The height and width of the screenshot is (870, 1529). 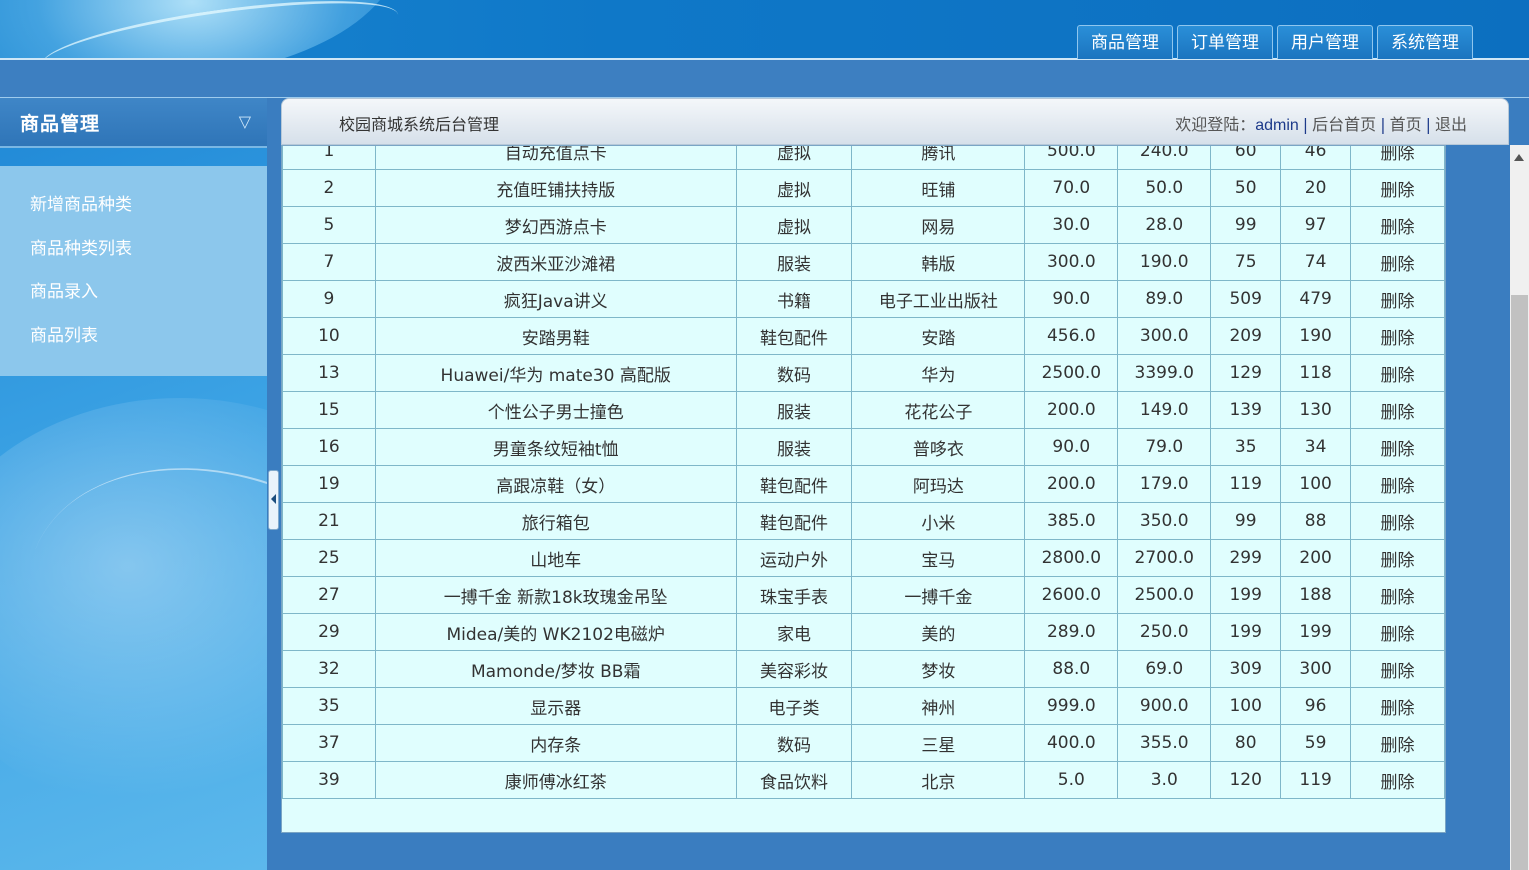 I want to click on goods-stock: 509, so click(x=1246, y=299).